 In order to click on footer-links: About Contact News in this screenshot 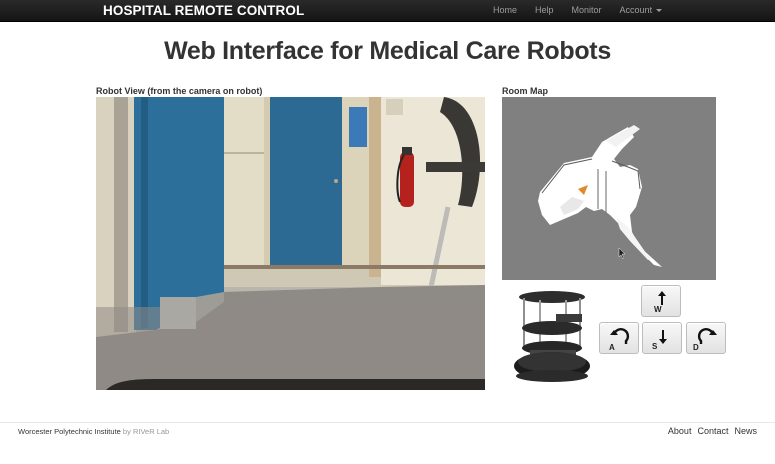, I will do `click(709, 431)`.